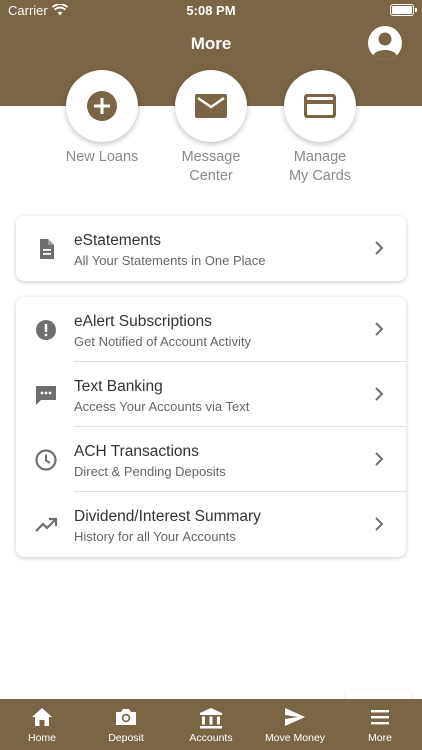  I want to click on clock-label: 5:08 PM, so click(211, 10).